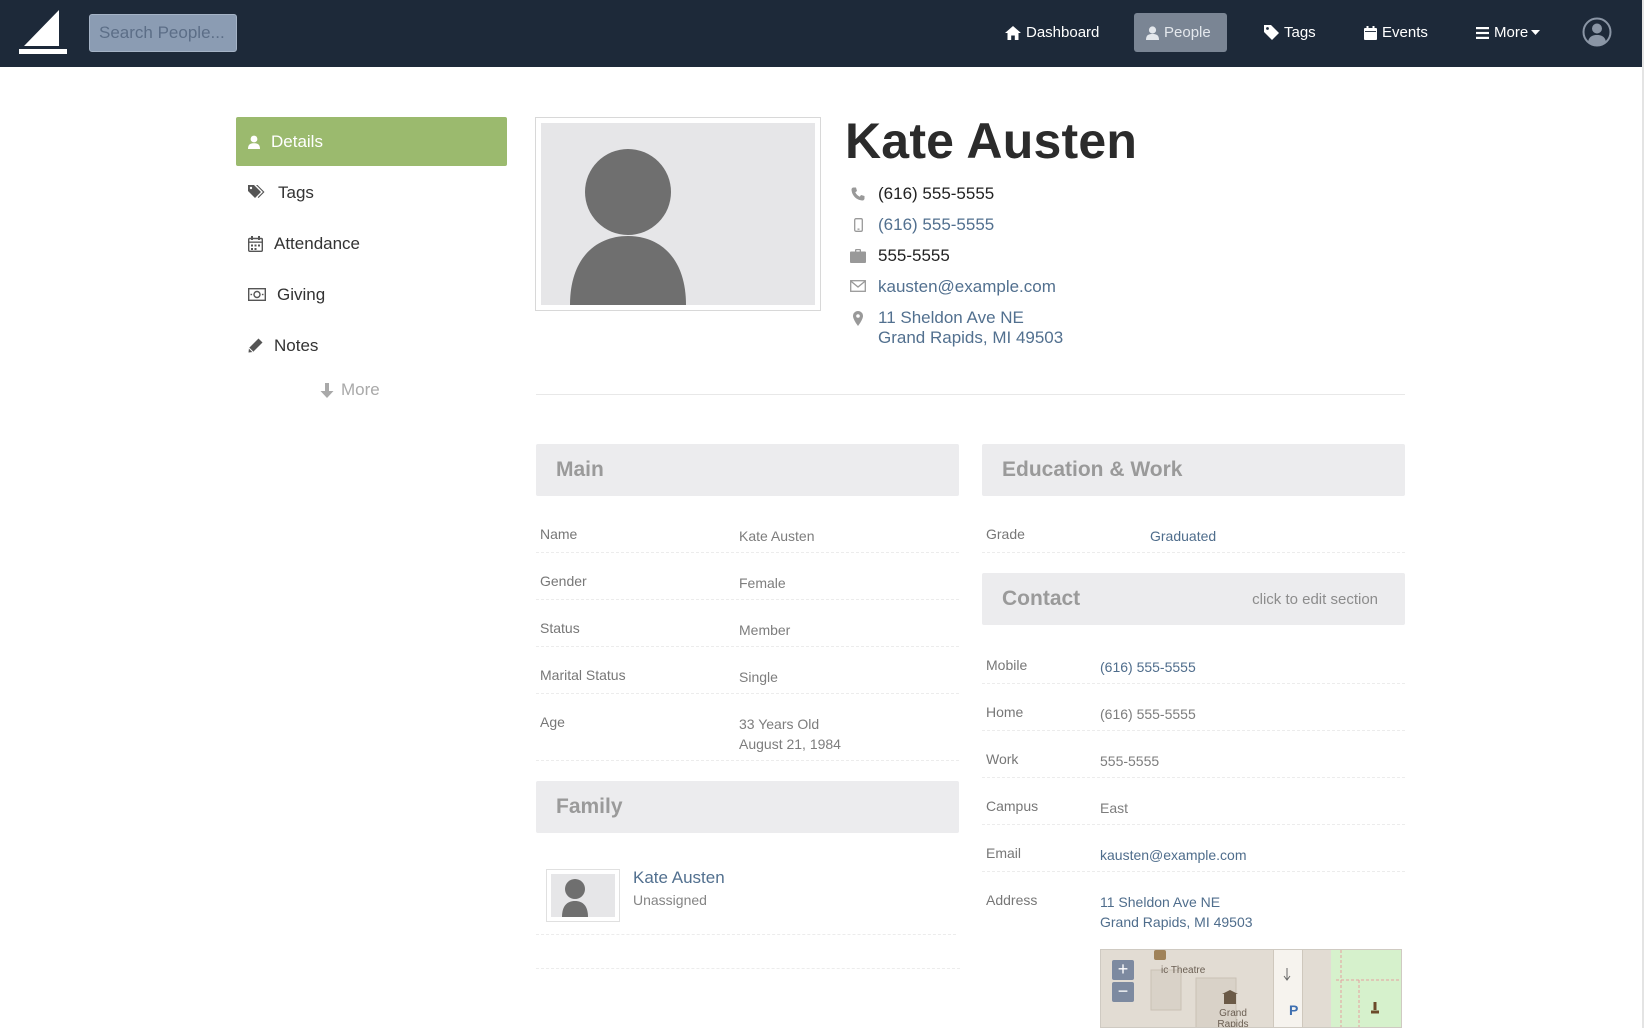 This screenshot has width=1644, height=1028. What do you see at coordinates (1148, 714) in the screenshot?
I see `row-value: (616) 555-5555` at bounding box center [1148, 714].